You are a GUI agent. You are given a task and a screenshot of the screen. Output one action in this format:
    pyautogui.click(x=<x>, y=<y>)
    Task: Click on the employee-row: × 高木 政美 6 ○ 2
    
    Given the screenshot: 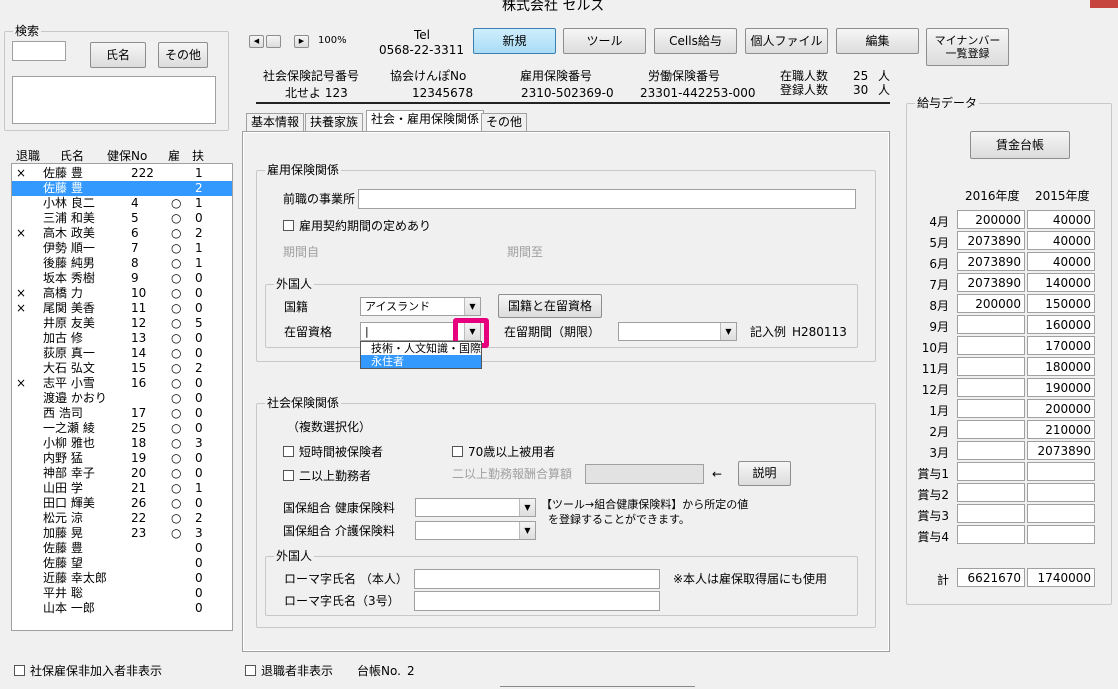 What is the action you would take?
    pyautogui.click(x=122, y=233)
    